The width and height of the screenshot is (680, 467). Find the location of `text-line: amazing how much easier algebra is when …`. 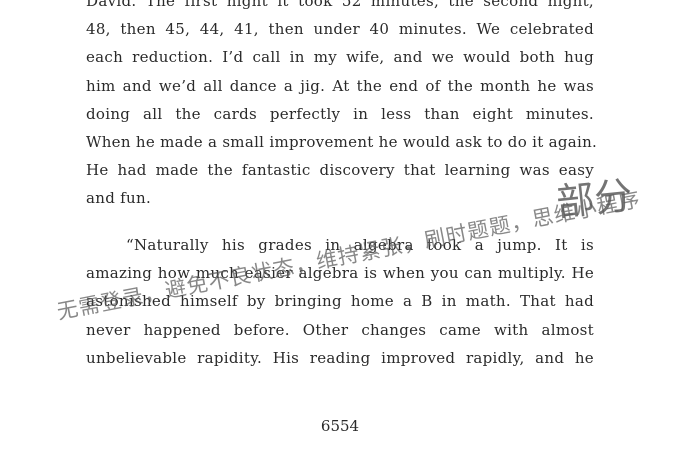

text-line: amazing how much easier algebra is when … is located at coordinates (340, 273).